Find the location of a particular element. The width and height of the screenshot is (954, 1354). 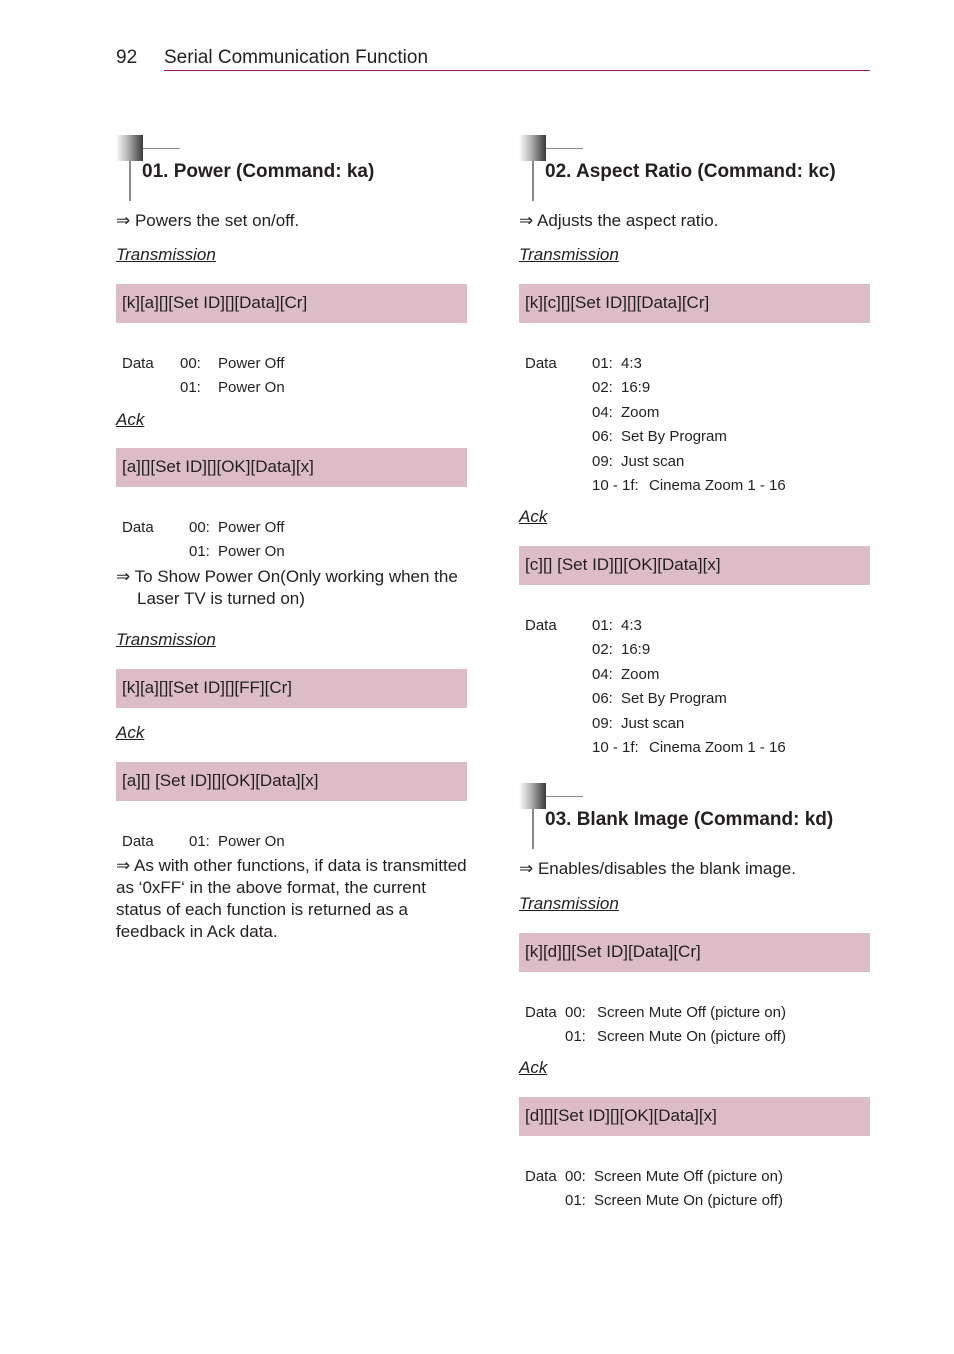

transmission-command-box: [k][a][][Set ID][][Data][Cr] is located at coordinates (291, 303).